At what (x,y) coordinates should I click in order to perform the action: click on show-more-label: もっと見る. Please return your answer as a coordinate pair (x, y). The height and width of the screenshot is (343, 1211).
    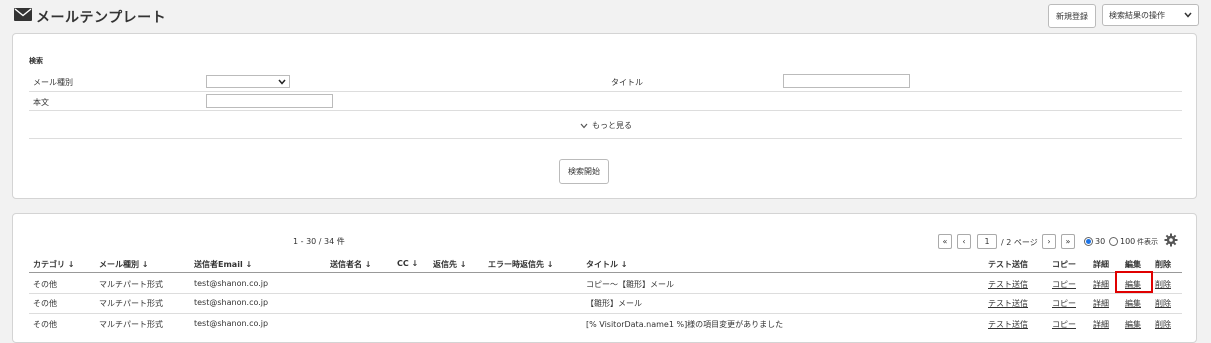
    Looking at the image, I should click on (612, 125).